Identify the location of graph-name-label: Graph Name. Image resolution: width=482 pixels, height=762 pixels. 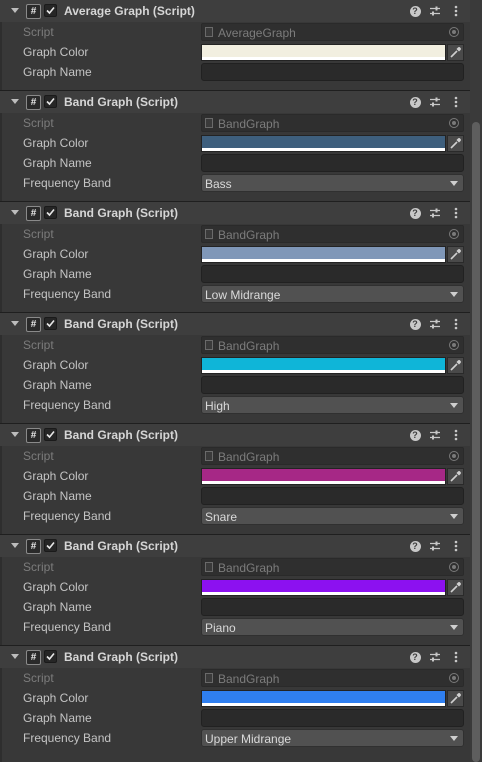
(57, 718).